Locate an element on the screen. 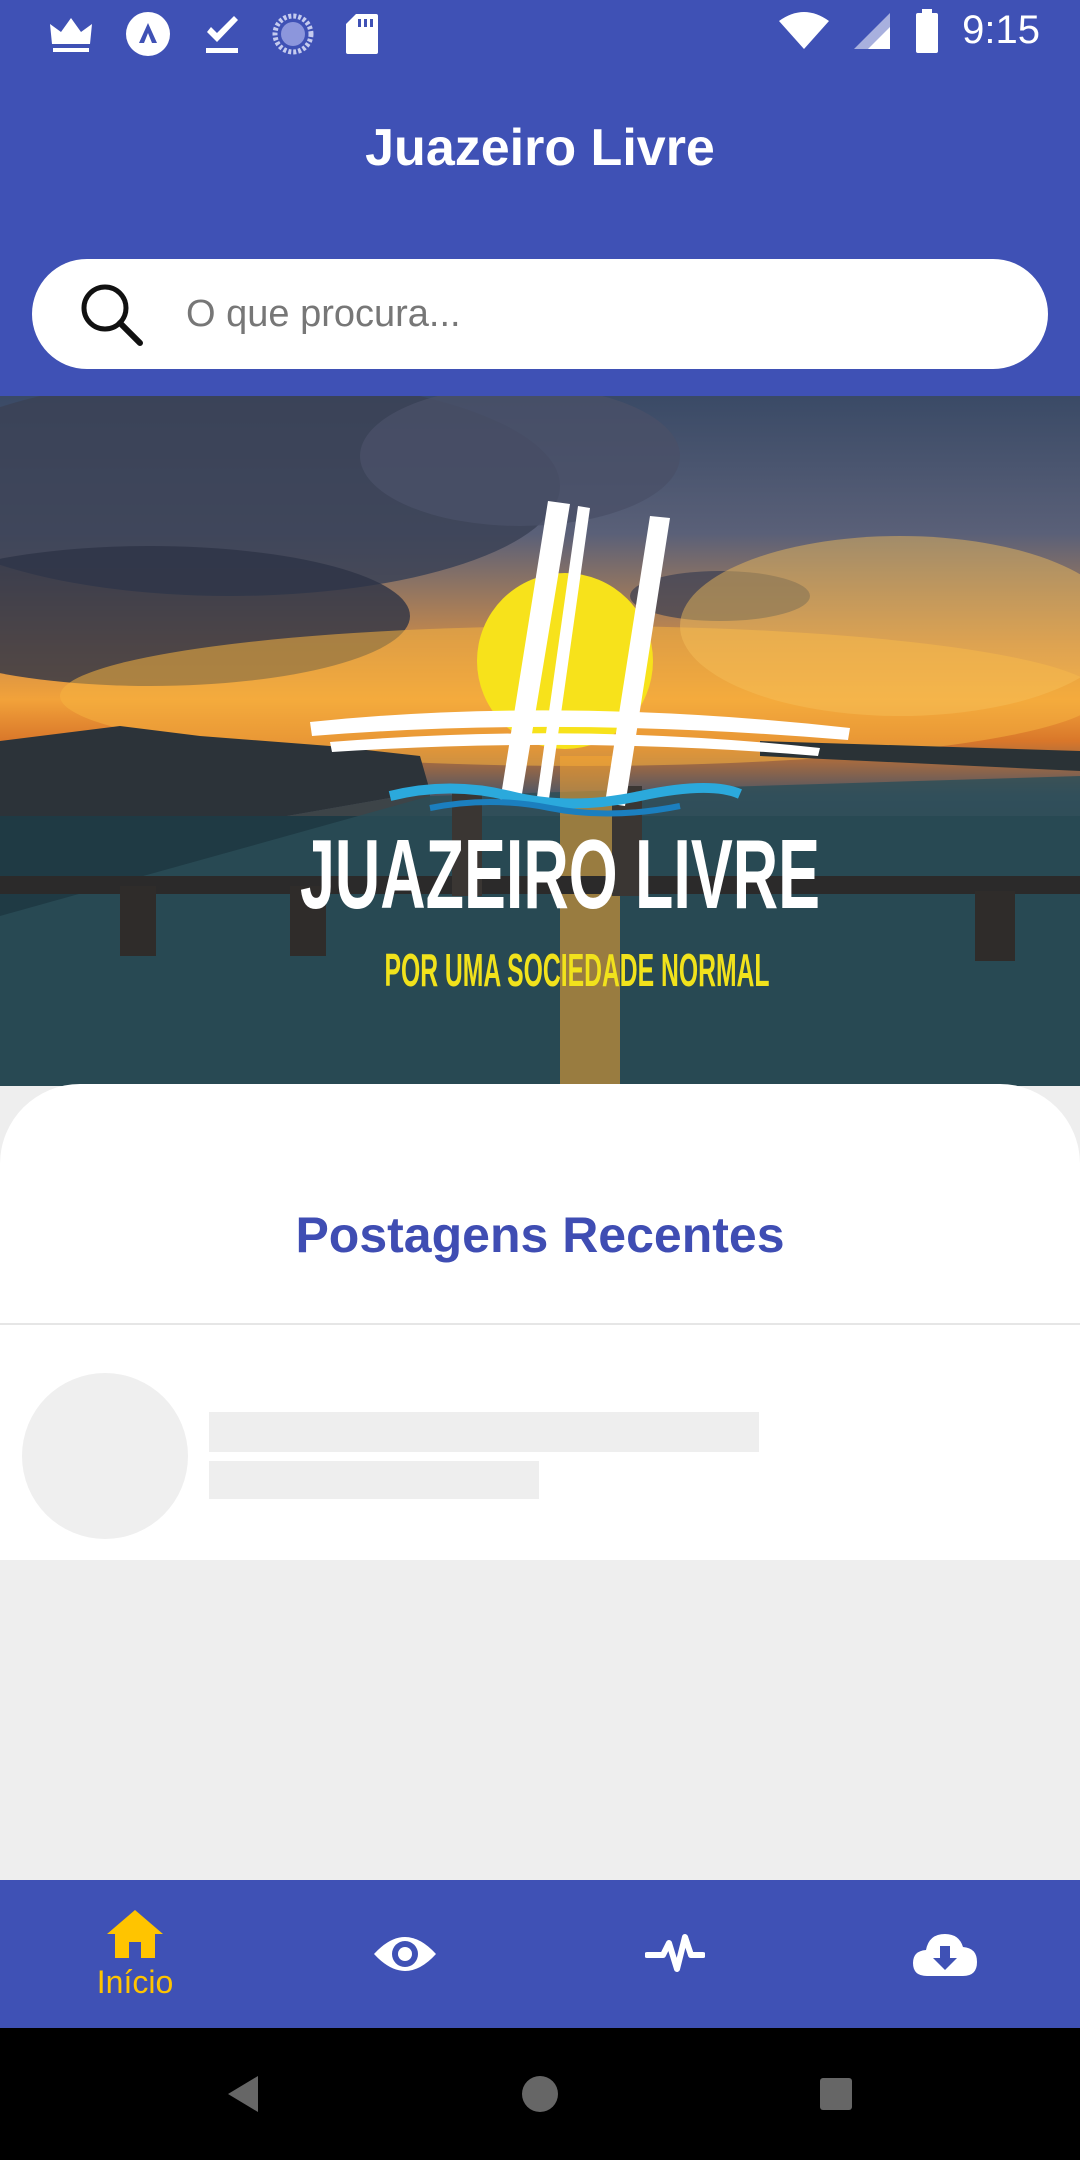 The width and height of the screenshot is (1080, 2160). download-done-icon is located at coordinates (222, 34).